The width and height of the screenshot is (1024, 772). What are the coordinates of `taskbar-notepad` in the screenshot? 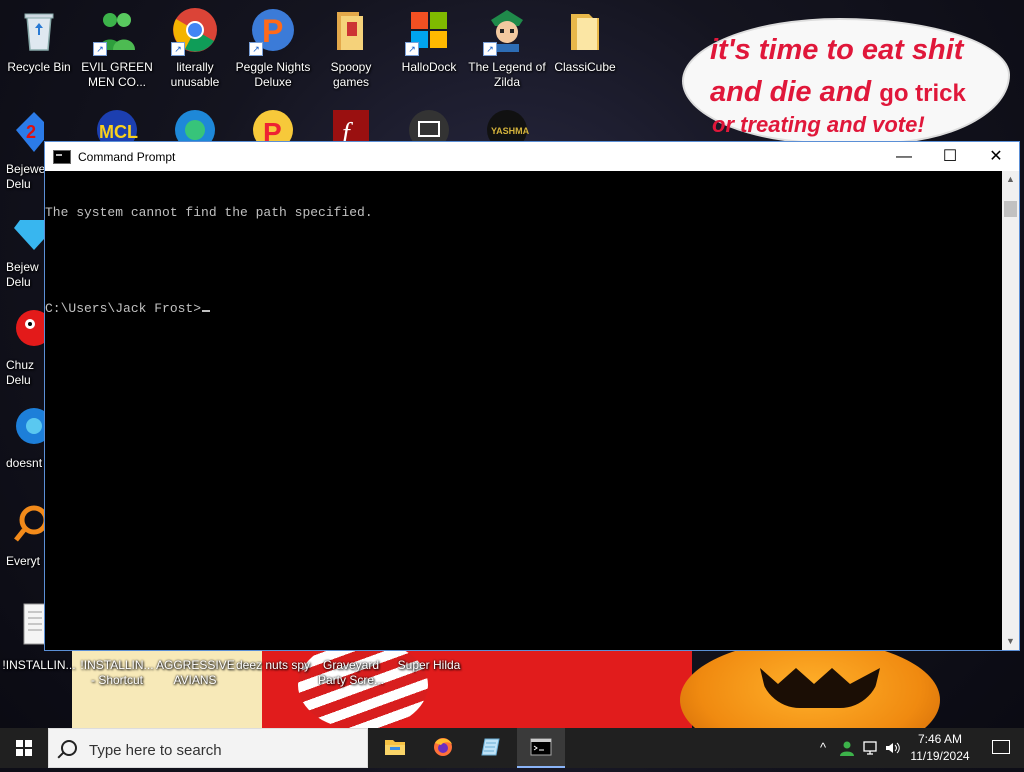 It's located at (491, 748).